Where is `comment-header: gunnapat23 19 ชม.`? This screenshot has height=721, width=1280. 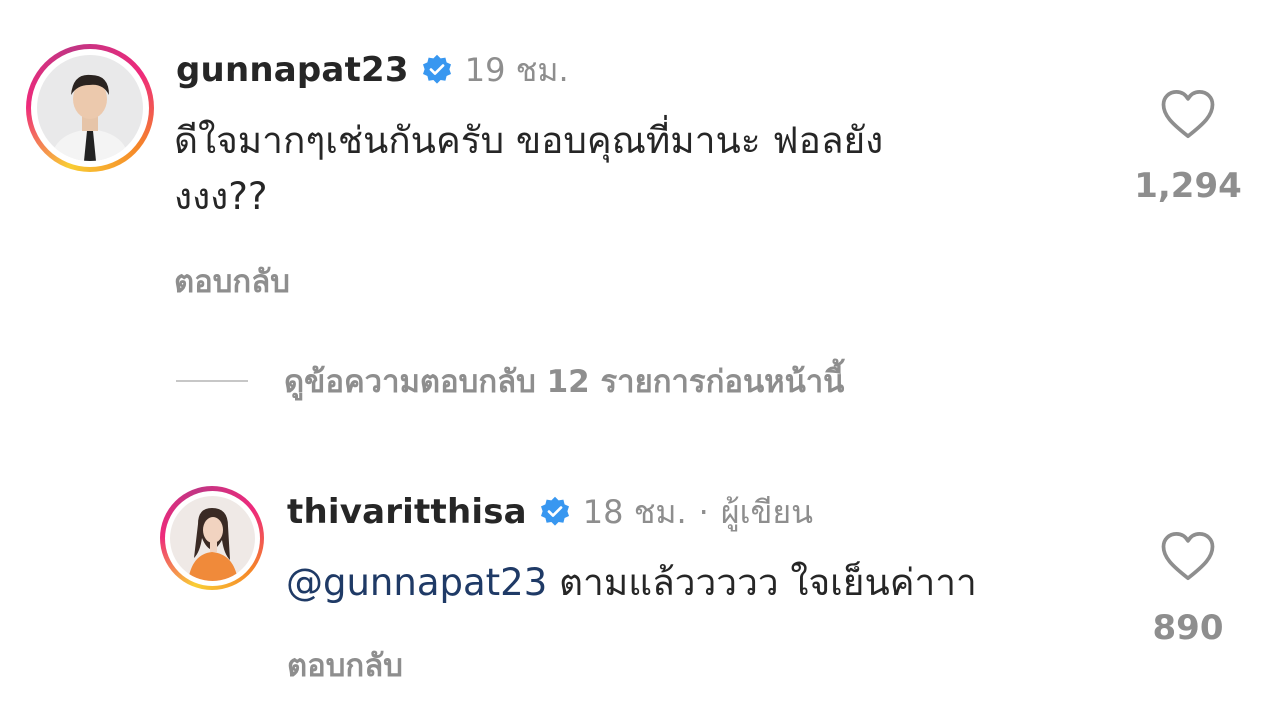 comment-header: gunnapat23 19 ชม. is located at coordinates (372, 70).